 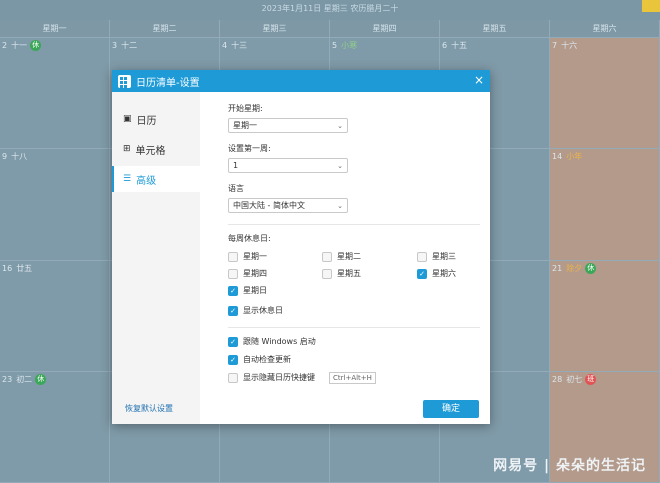 What do you see at coordinates (275, 28) in the screenshot?
I see `weekday-label: 星期三` at bounding box center [275, 28].